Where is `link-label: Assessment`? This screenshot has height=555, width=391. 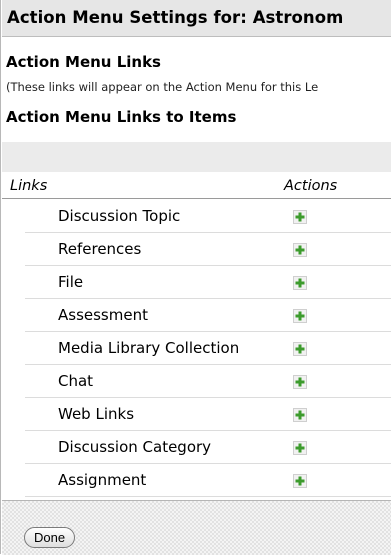
link-label: Assessment is located at coordinates (103, 315).